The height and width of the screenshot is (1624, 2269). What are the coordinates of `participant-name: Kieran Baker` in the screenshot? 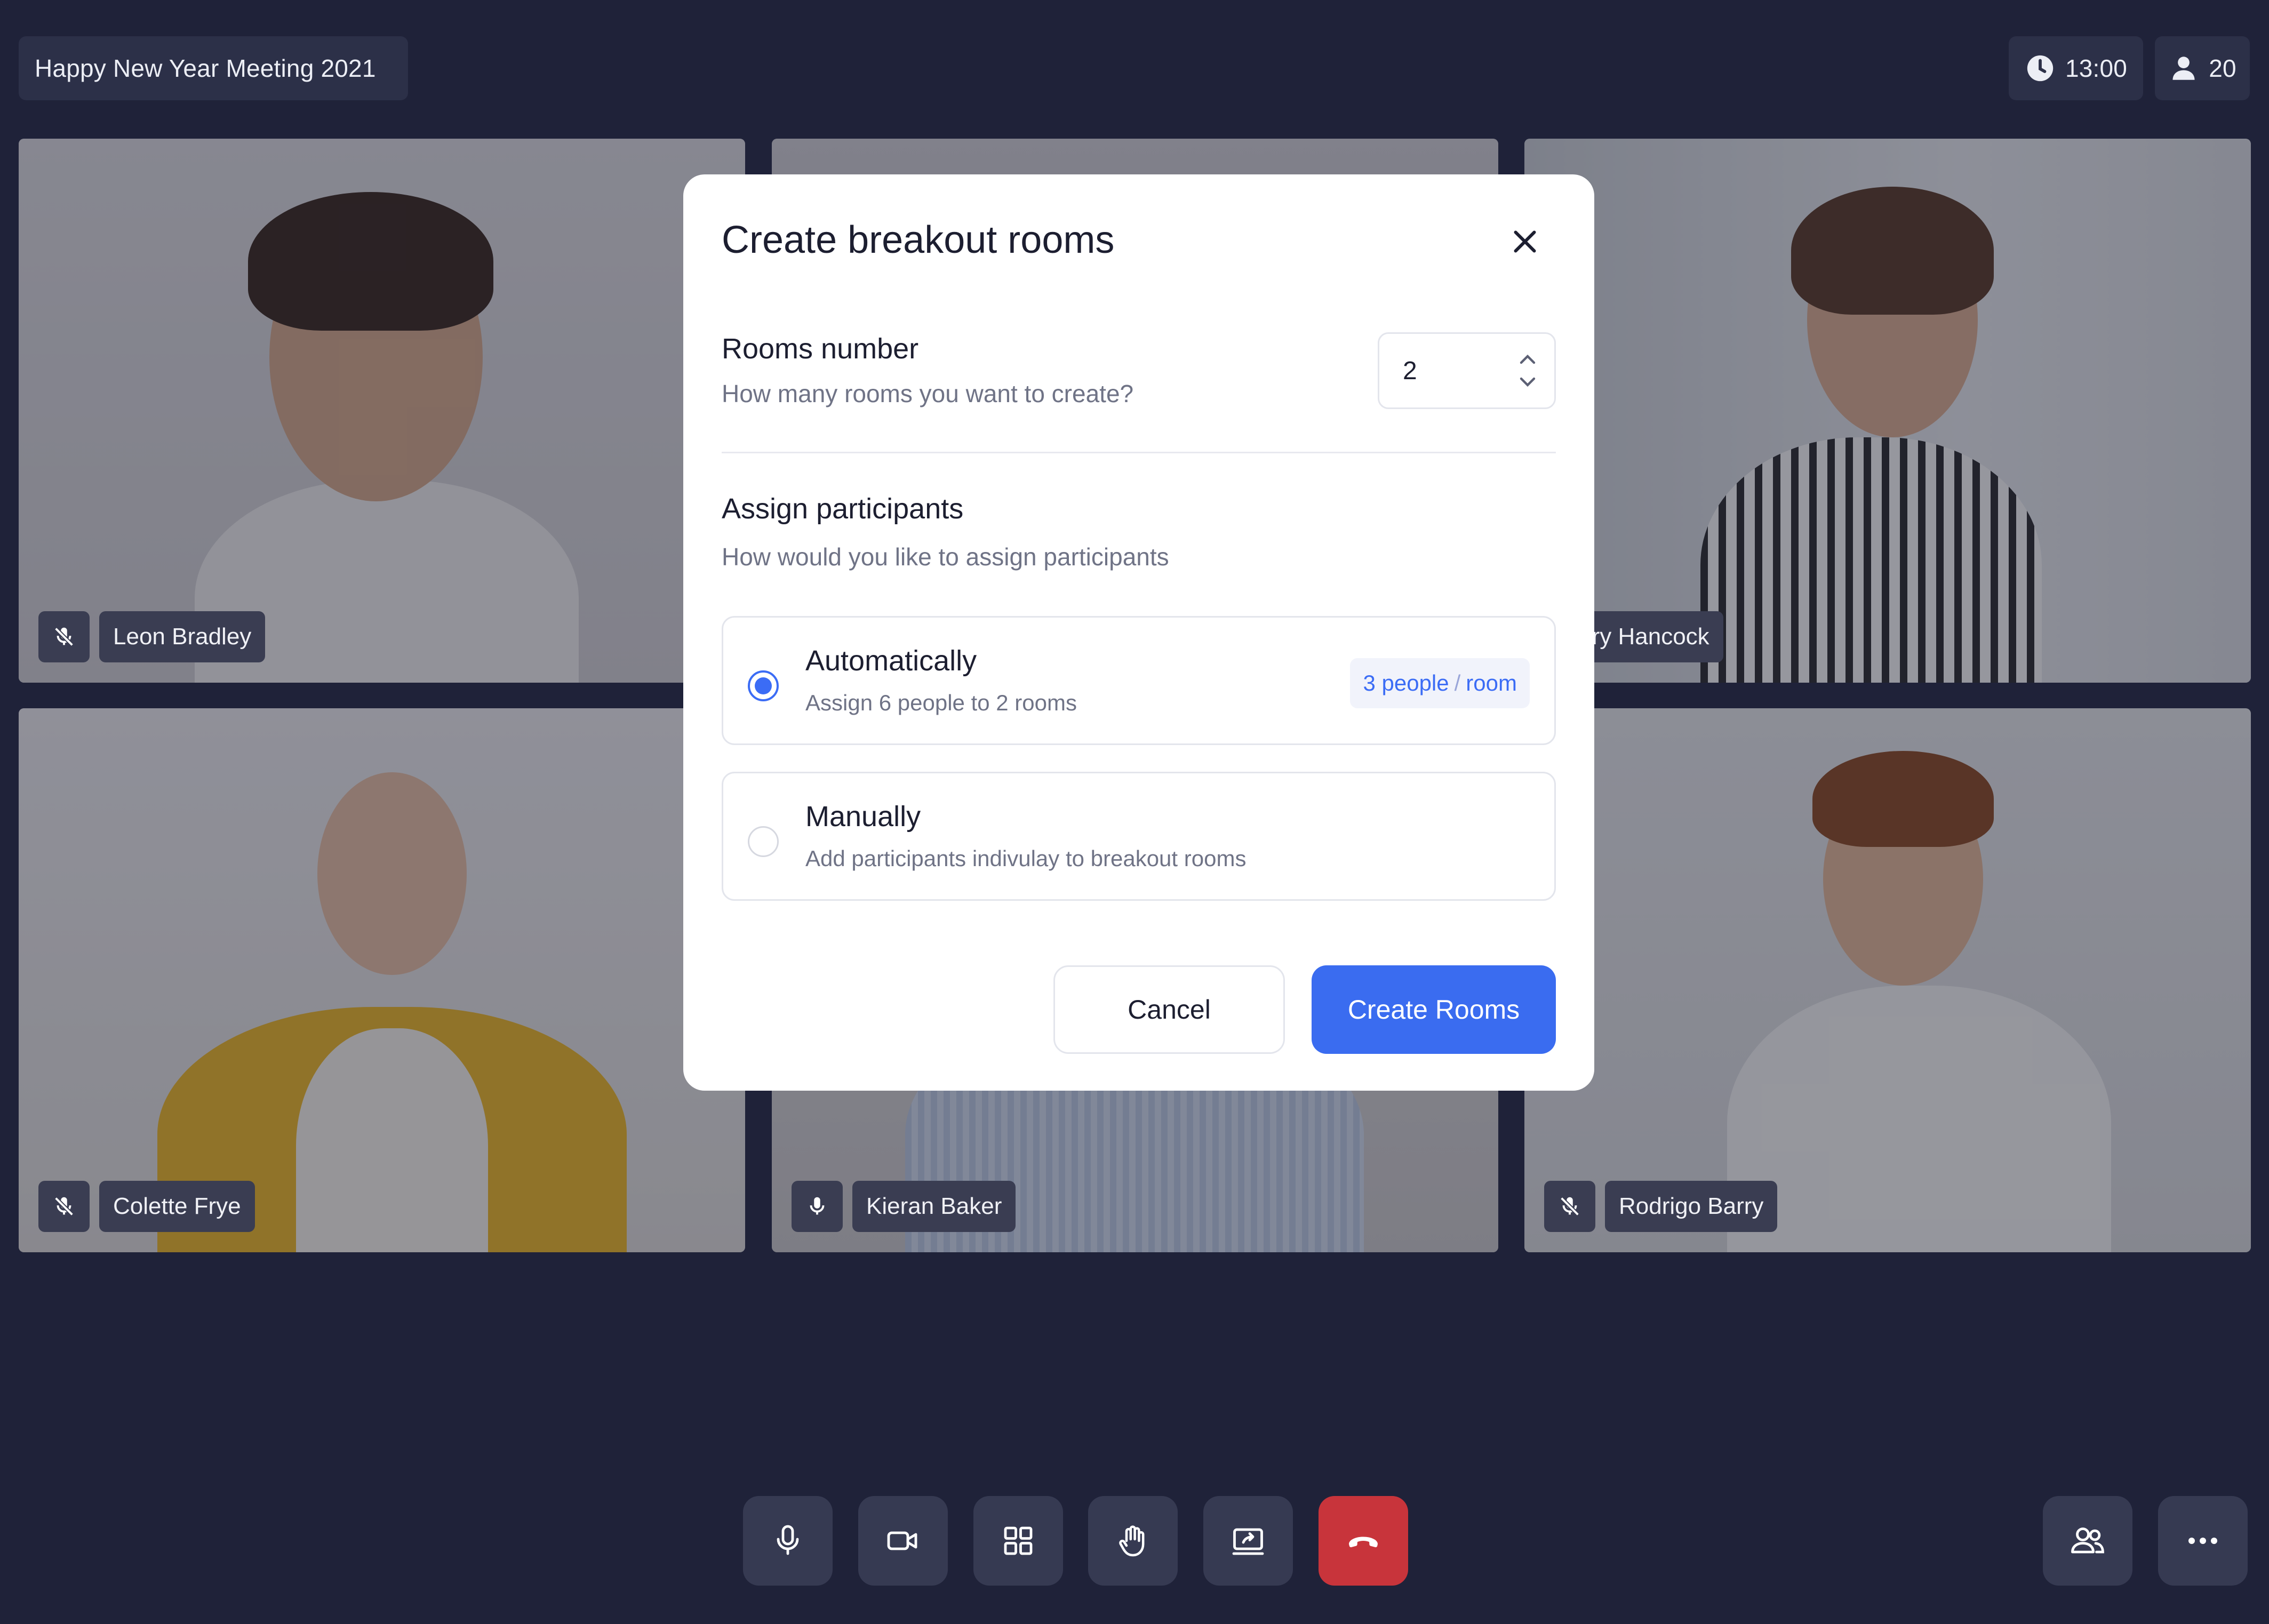 It's located at (934, 1206).